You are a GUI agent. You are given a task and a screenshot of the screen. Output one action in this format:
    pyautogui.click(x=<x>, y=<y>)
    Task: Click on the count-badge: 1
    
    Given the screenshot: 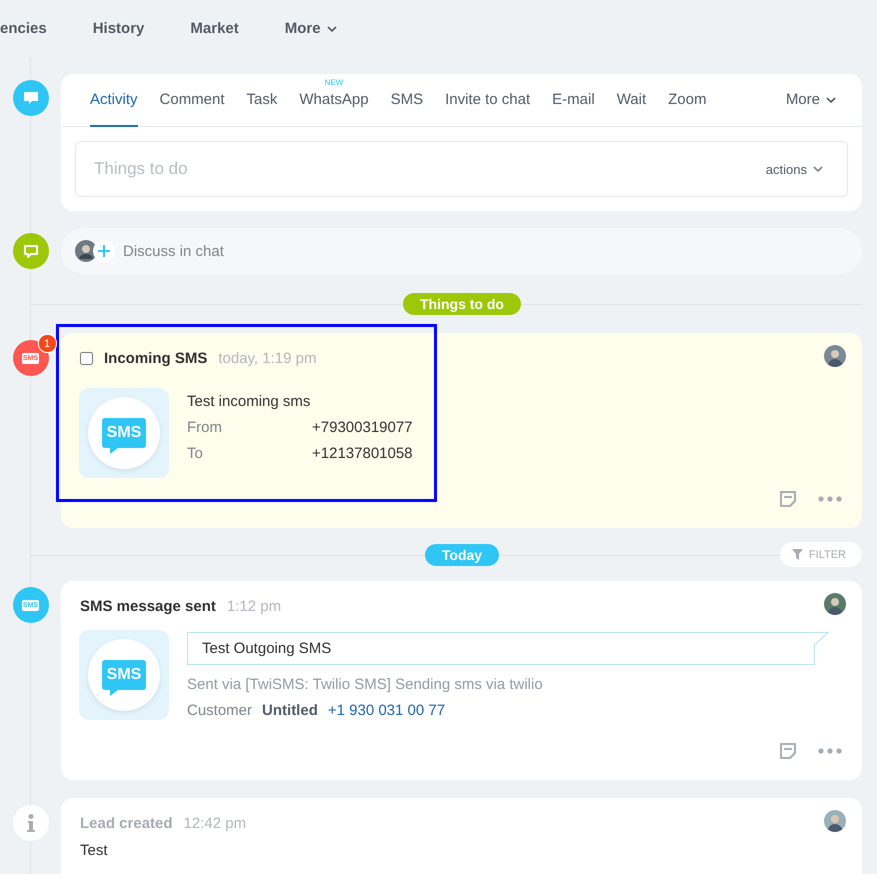 What is the action you would take?
    pyautogui.click(x=47, y=343)
    